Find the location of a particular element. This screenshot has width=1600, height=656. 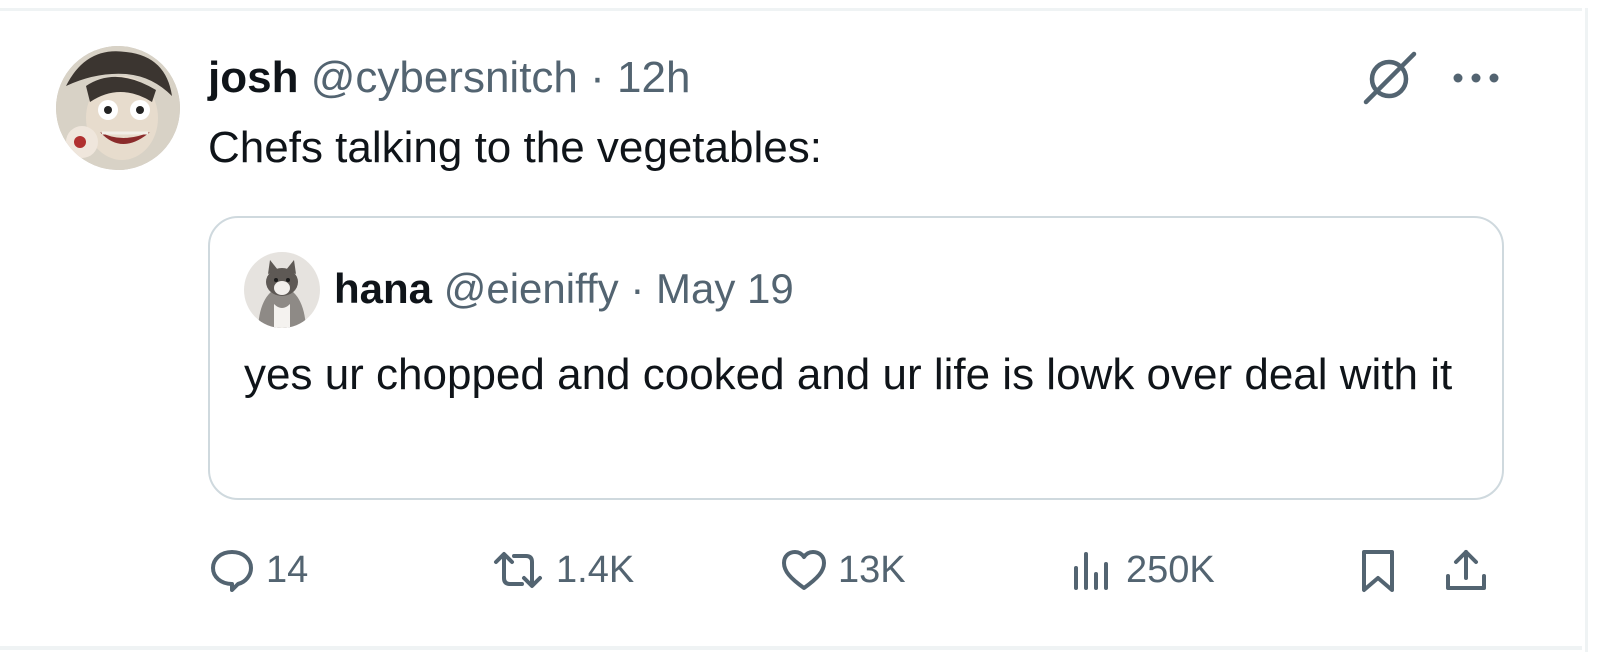

views-button: 250K is located at coordinates (1141, 570).